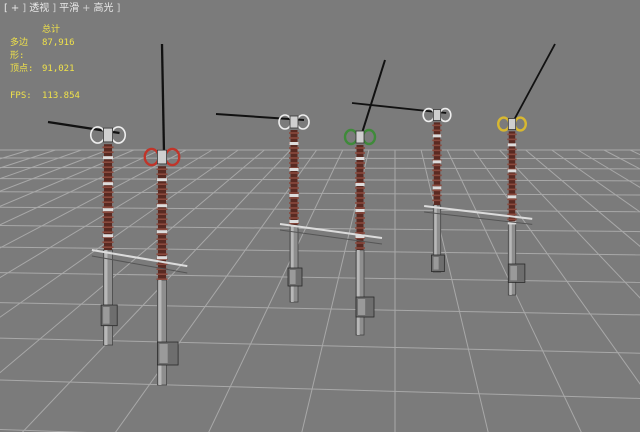 This screenshot has height=432, width=640. What do you see at coordinates (39, 9) in the screenshot?
I see `viewport-view-menu: 透视` at bounding box center [39, 9].